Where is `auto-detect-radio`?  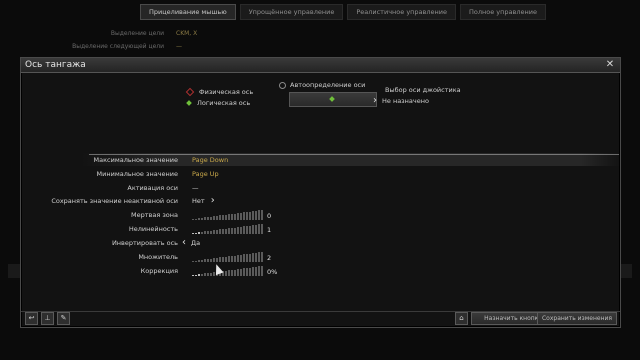
auto-detect-radio is located at coordinates (282, 85).